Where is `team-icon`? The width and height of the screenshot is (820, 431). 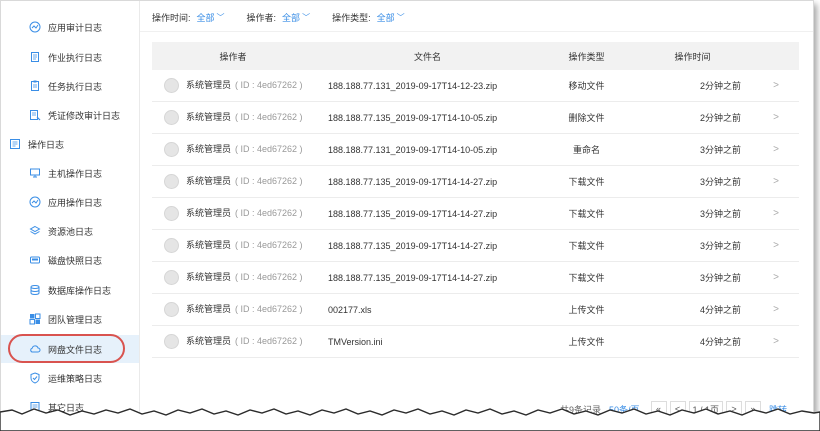 team-icon is located at coordinates (35, 319).